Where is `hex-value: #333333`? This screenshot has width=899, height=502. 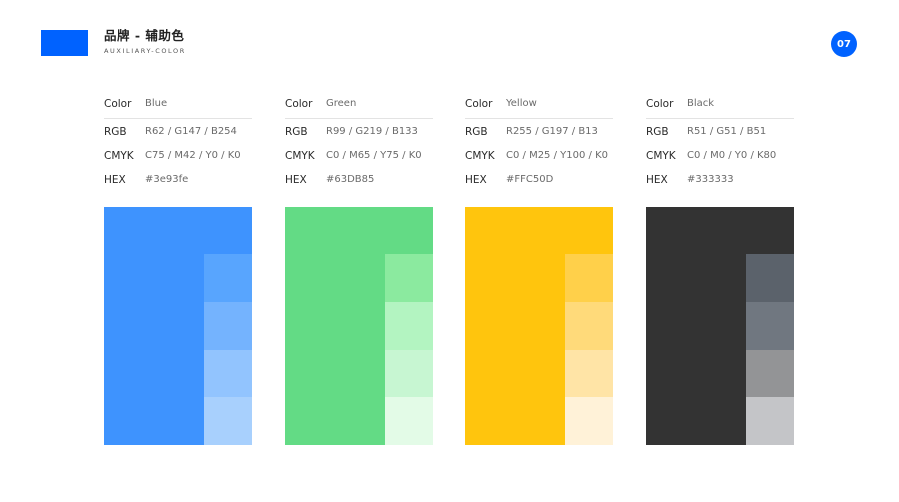
hex-value: #333333 is located at coordinates (710, 179).